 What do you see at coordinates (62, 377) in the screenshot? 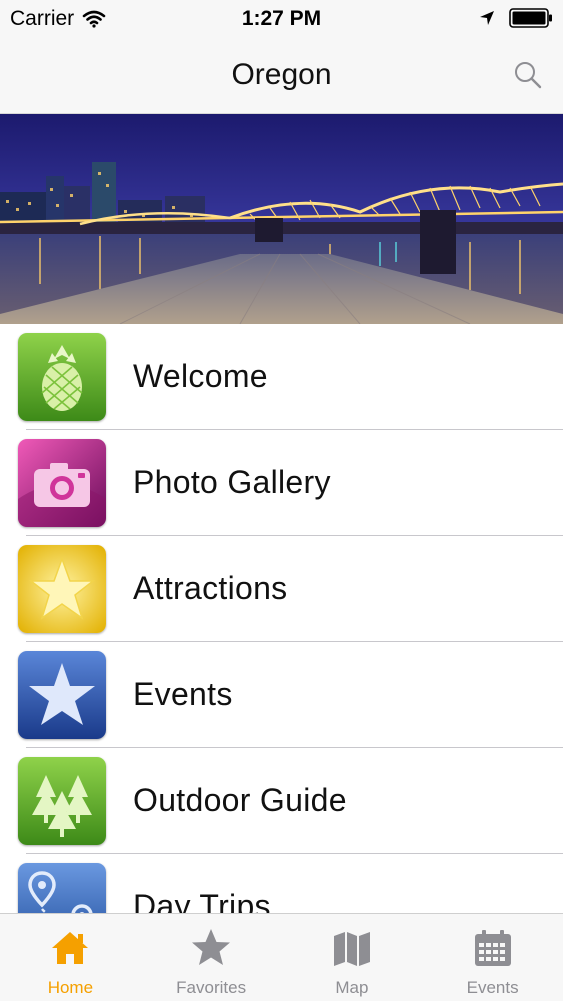
I see `pineapple-icon` at bounding box center [62, 377].